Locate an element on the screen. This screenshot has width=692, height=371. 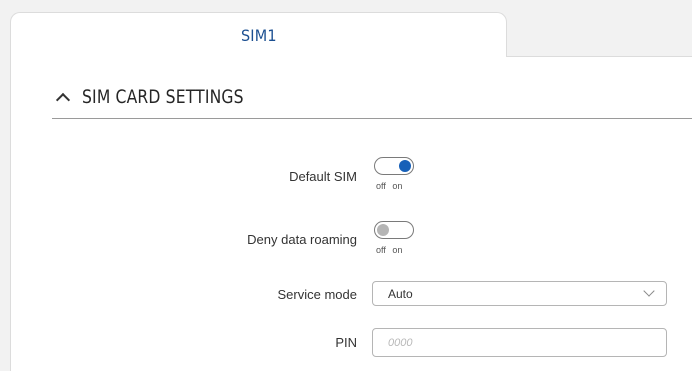
tab-bar-divider is located at coordinates (599, 56).